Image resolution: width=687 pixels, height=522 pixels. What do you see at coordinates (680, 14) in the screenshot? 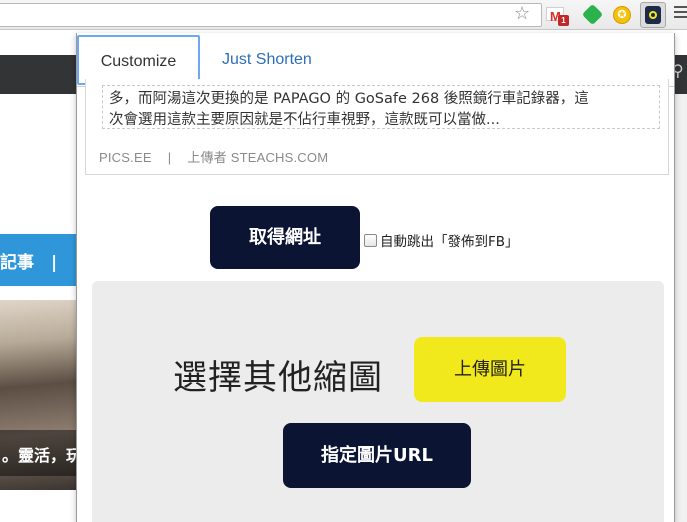
I see `browser-menu-icon` at bounding box center [680, 14].